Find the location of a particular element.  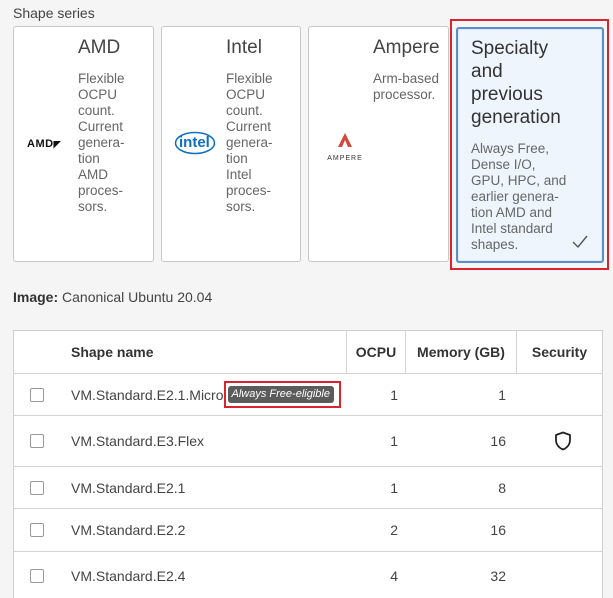

table-header: Shape name OCPU Memory (GB) Security is located at coordinates (308, 352).